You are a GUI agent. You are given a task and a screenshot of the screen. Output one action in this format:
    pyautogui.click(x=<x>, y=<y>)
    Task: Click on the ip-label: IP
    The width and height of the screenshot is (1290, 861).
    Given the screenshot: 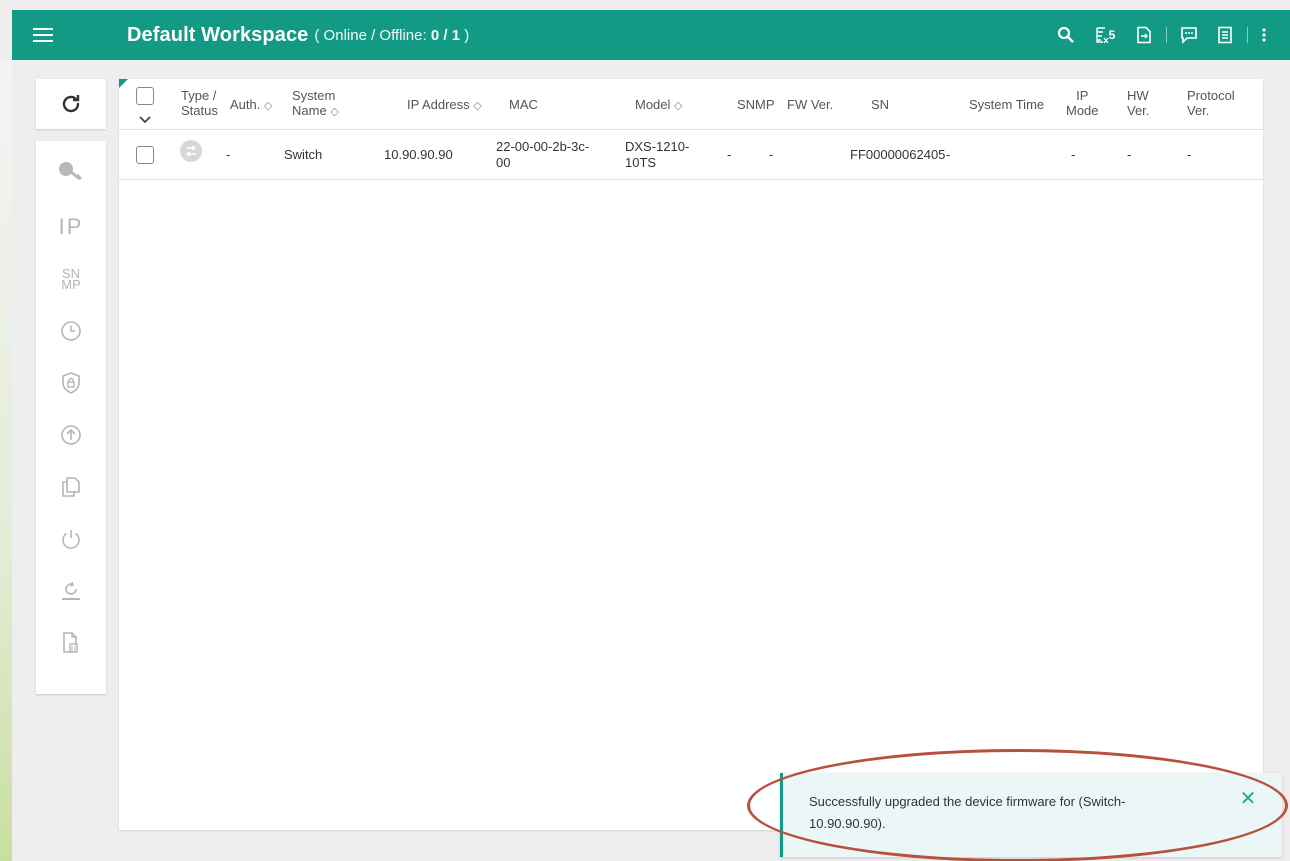 What is the action you would take?
    pyautogui.click(x=71, y=226)
    